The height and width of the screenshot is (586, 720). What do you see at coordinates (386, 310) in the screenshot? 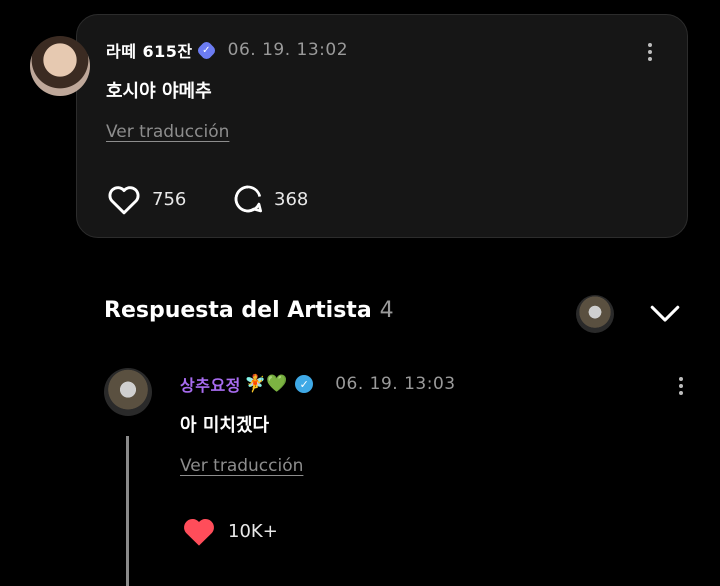
I see `artist-reply-count: 4` at bounding box center [386, 310].